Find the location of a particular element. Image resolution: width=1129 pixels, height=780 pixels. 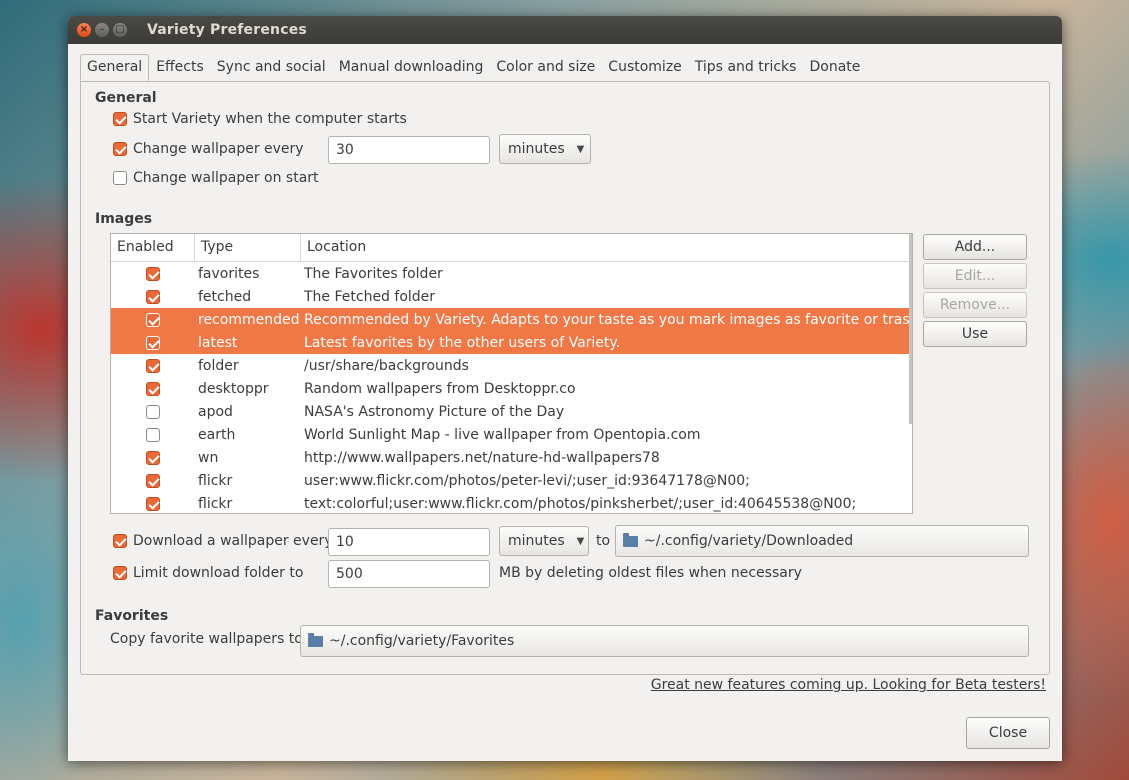

row-type: recommended is located at coordinates (249, 319).